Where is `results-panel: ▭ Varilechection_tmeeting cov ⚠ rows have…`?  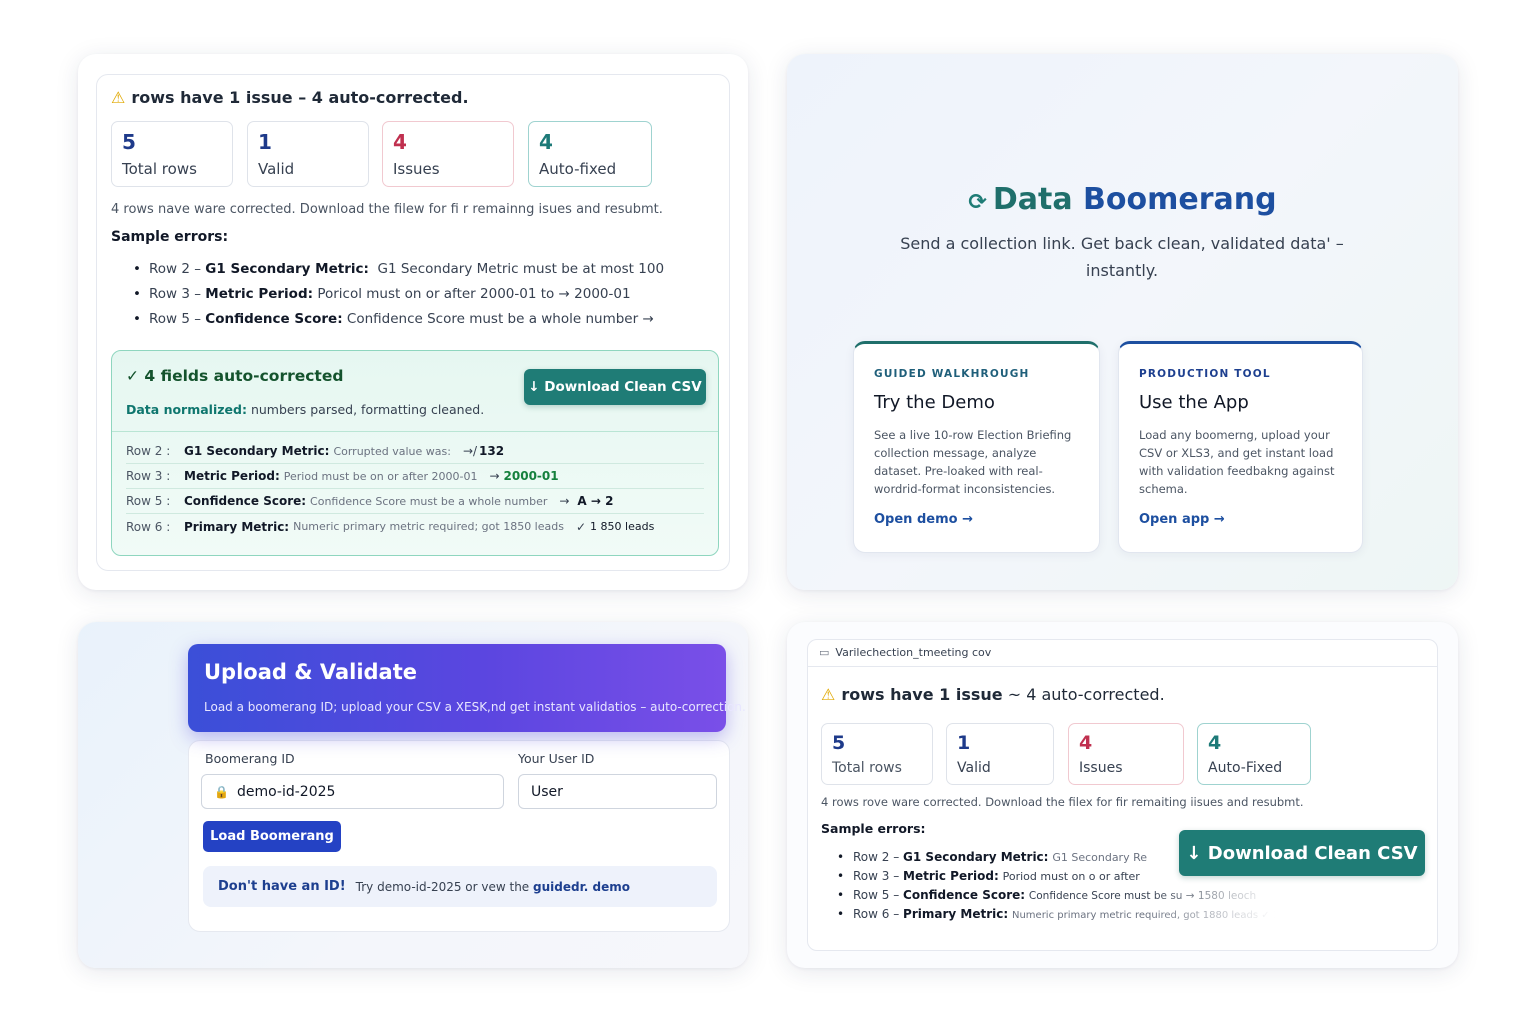
results-panel: ▭ Varilechection_tmeeting cov ⚠ rows have… is located at coordinates (1122, 795).